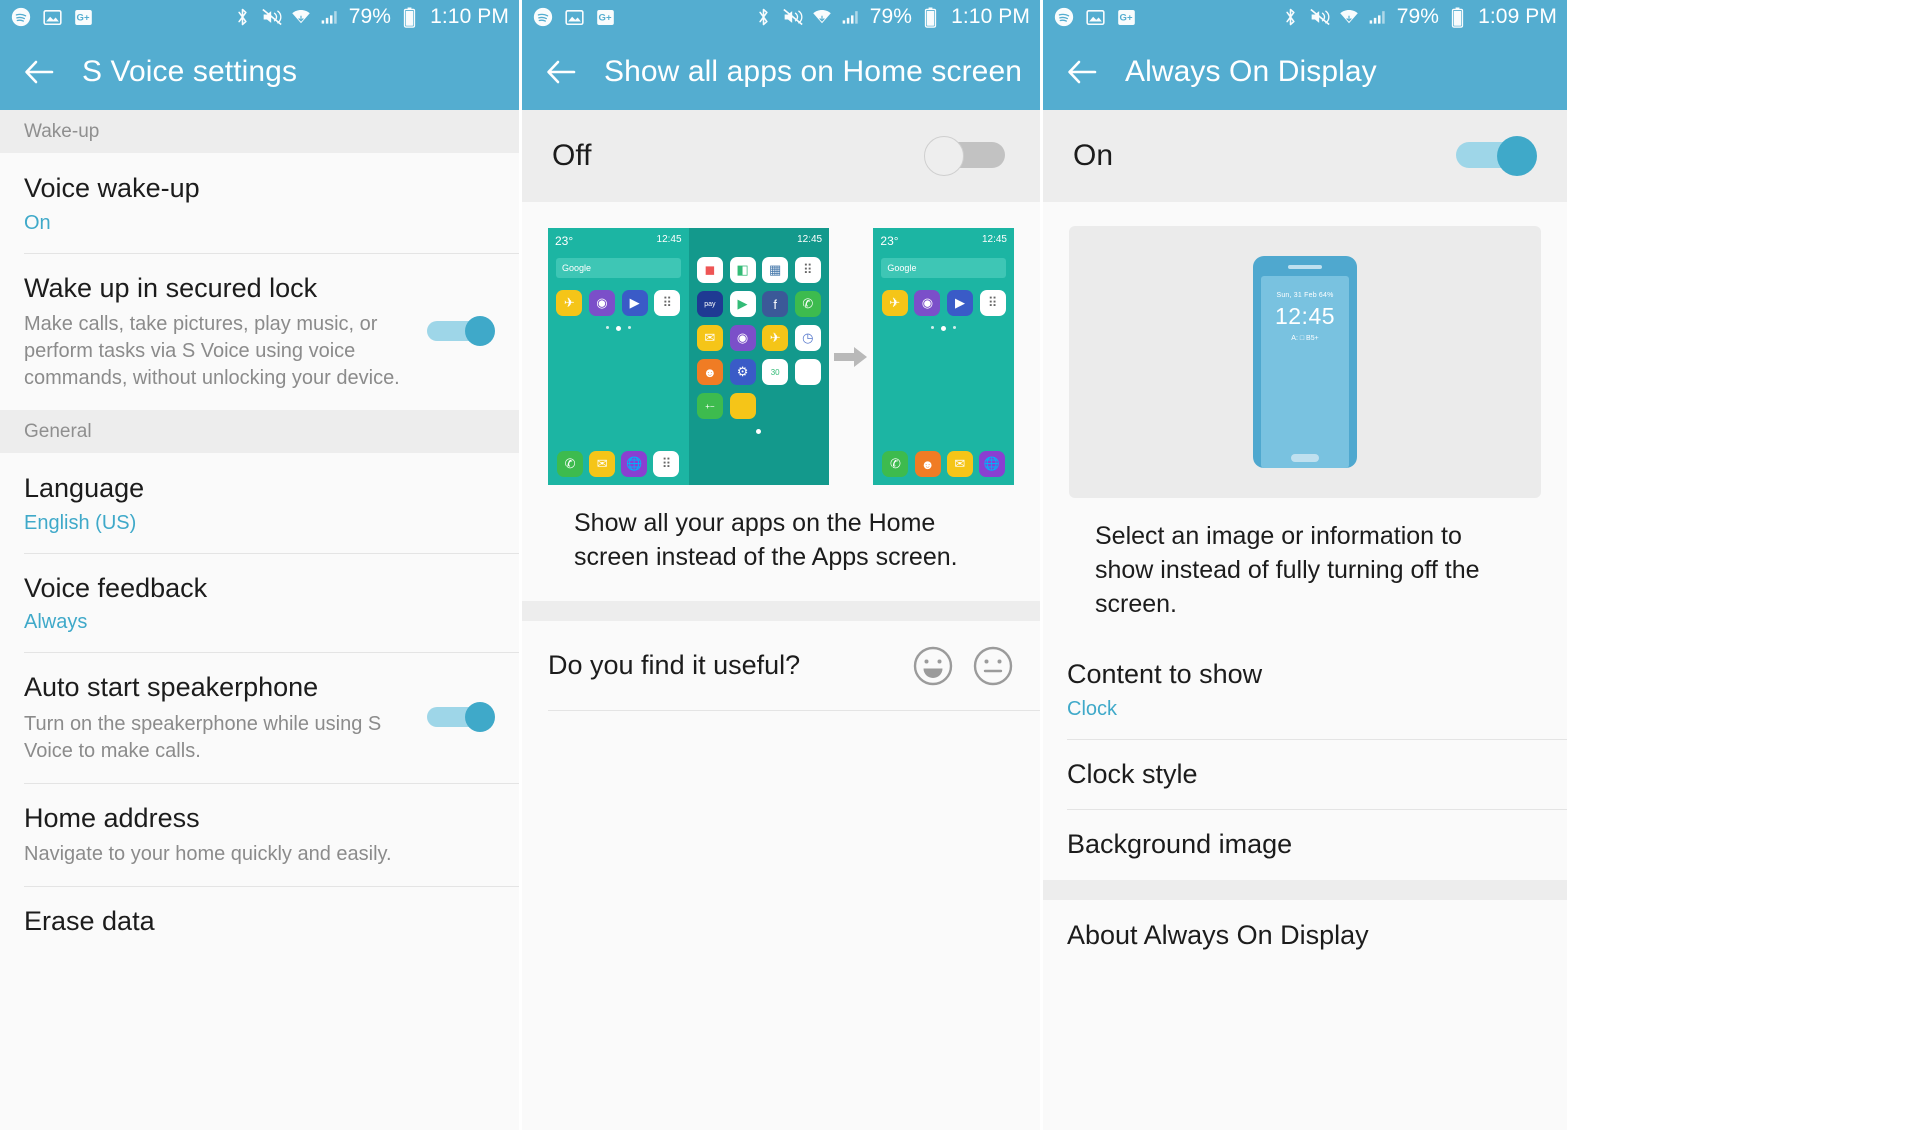 The image size is (1920, 1130). I want to click on toggle-wake-up-in-secured-lock, so click(459, 331).